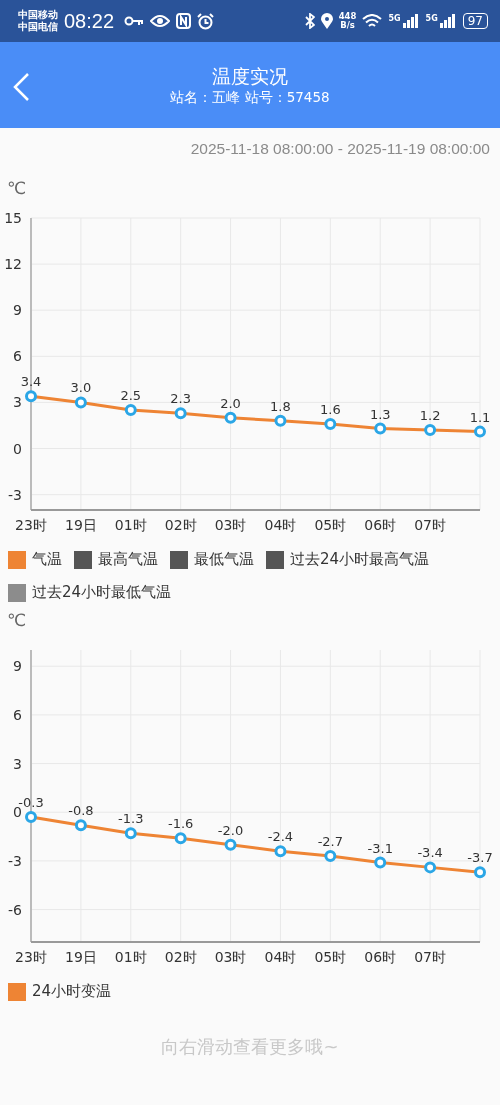  What do you see at coordinates (480, 858) in the screenshot?
I see `data-label: -3.7` at bounding box center [480, 858].